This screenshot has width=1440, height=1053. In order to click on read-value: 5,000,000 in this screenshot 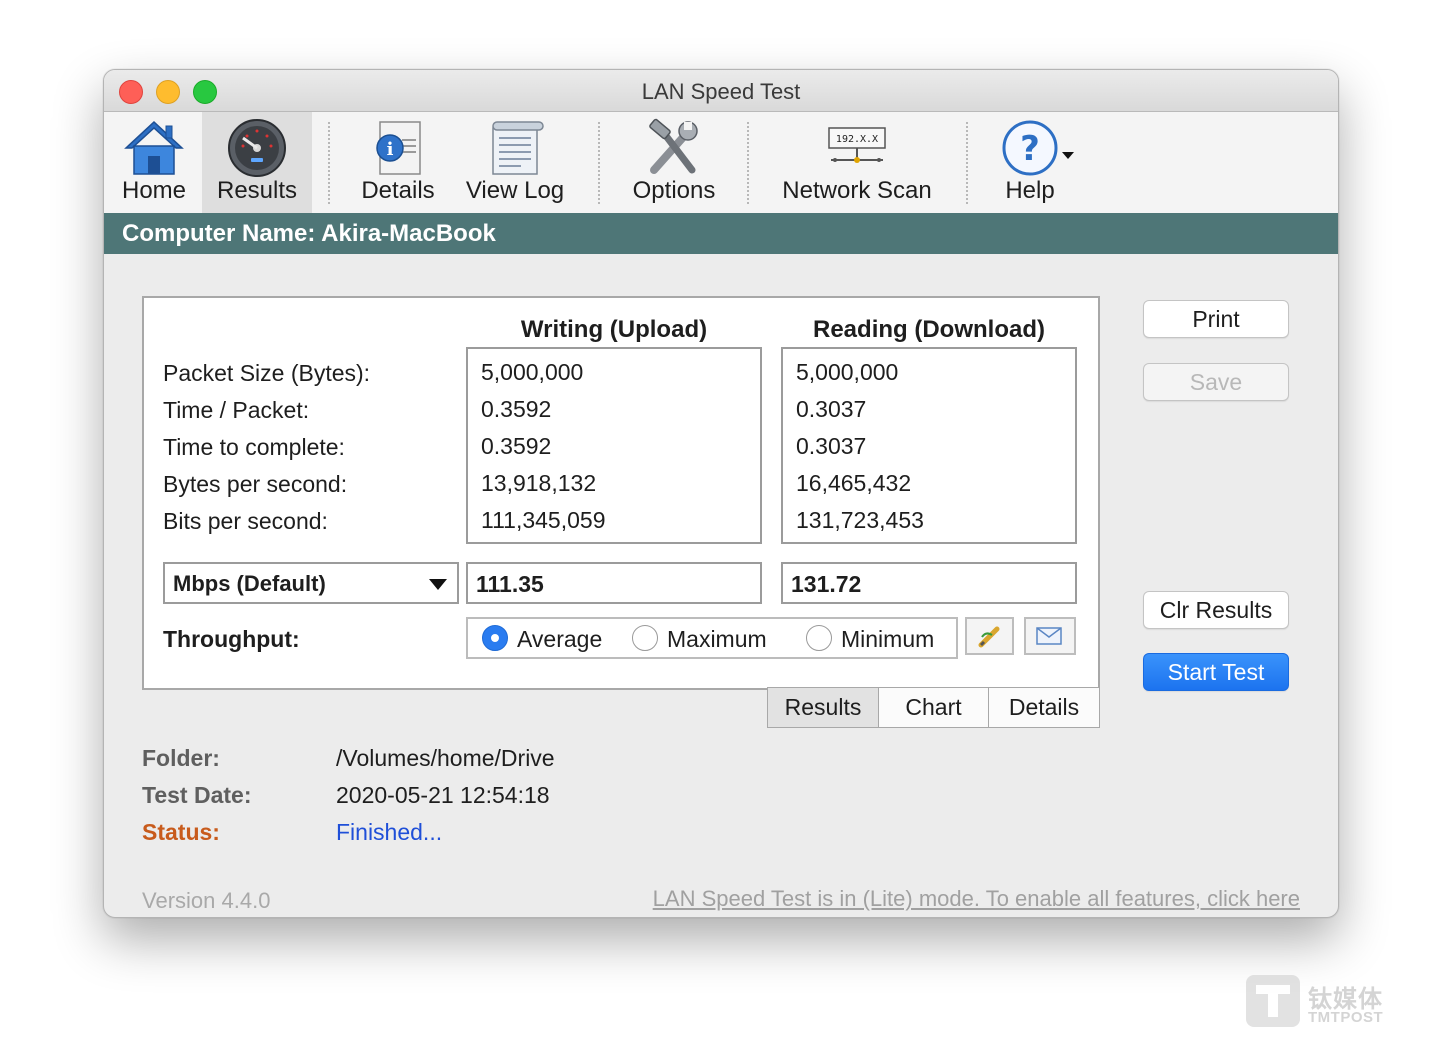, I will do `click(847, 372)`.